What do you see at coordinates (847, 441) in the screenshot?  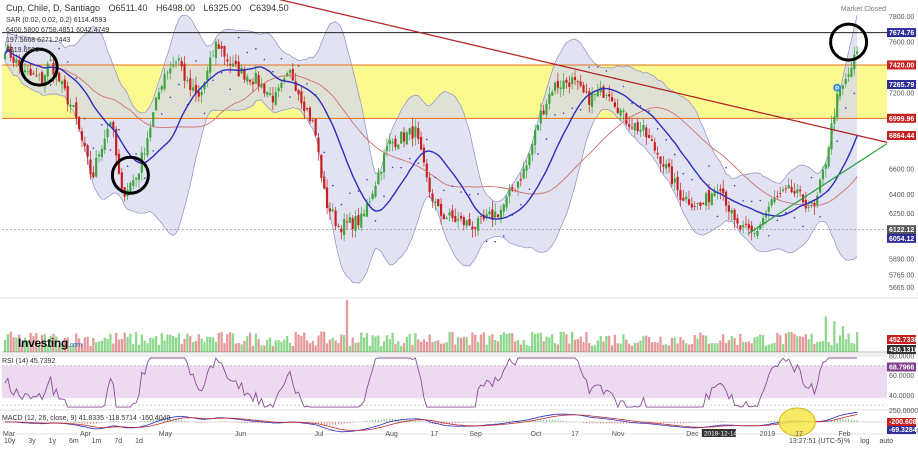 I see `option-percent: %` at bounding box center [847, 441].